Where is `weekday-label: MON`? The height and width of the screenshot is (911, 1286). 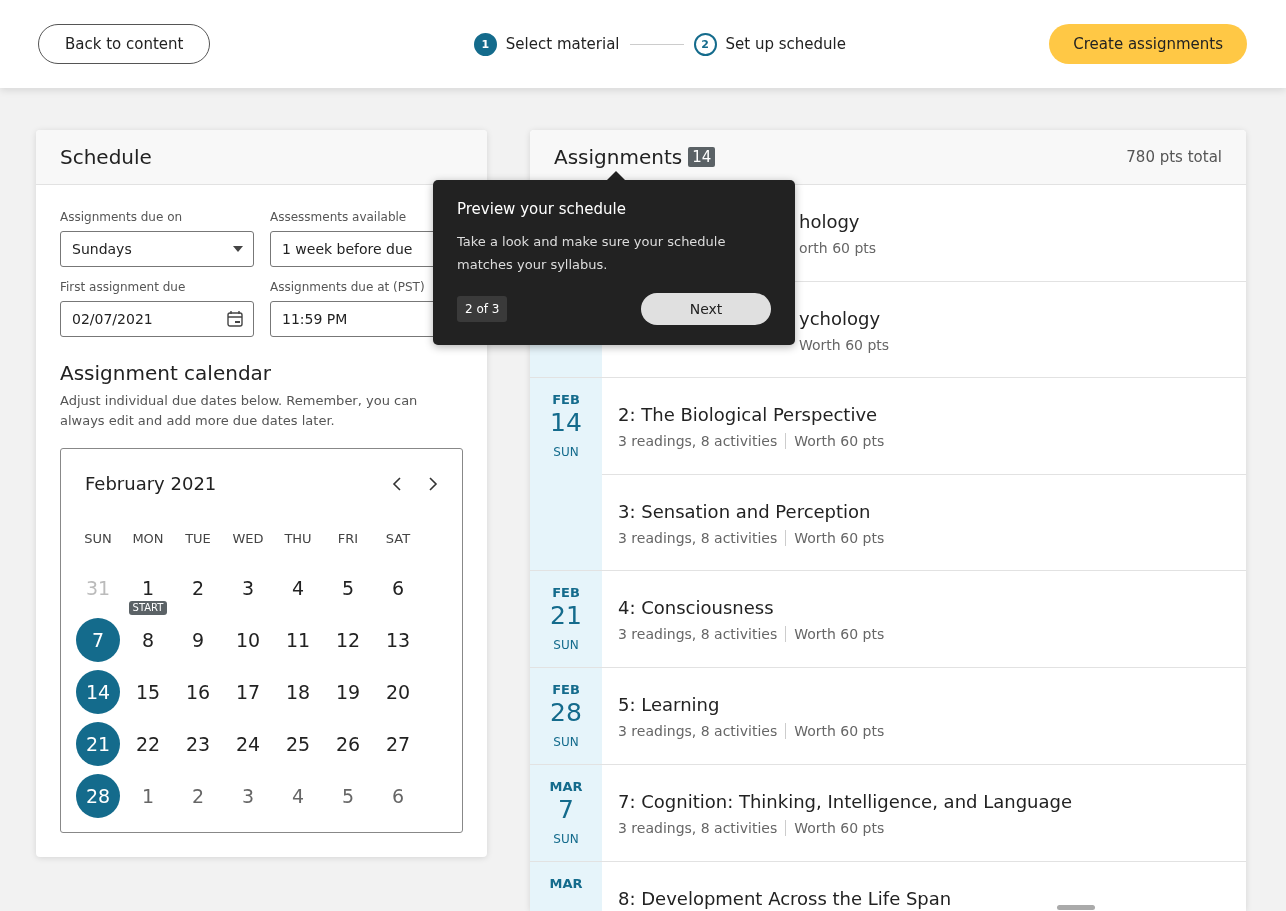 weekday-label: MON is located at coordinates (148, 539).